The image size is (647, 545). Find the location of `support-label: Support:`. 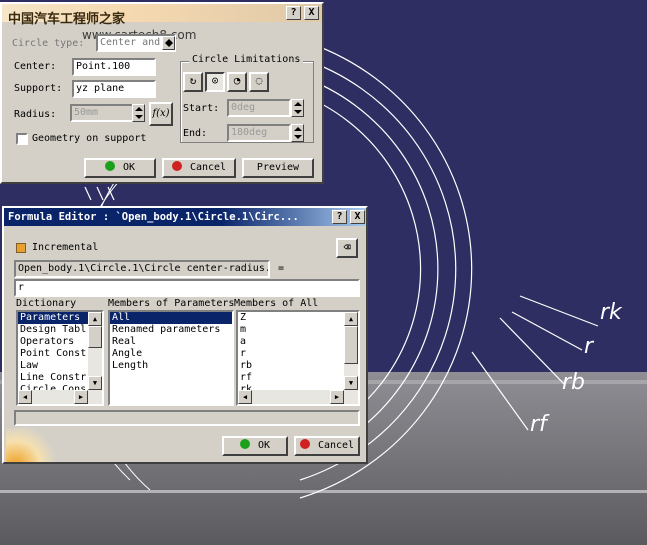

support-label: Support: is located at coordinates (38, 88).